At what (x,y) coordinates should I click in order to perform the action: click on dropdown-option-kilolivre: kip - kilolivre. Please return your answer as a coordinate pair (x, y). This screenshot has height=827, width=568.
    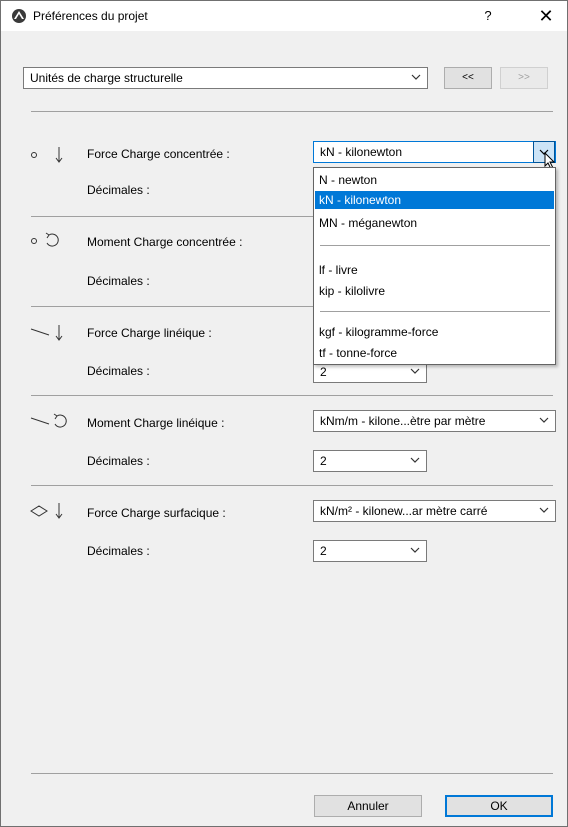
    Looking at the image, I should click on (434, 291).